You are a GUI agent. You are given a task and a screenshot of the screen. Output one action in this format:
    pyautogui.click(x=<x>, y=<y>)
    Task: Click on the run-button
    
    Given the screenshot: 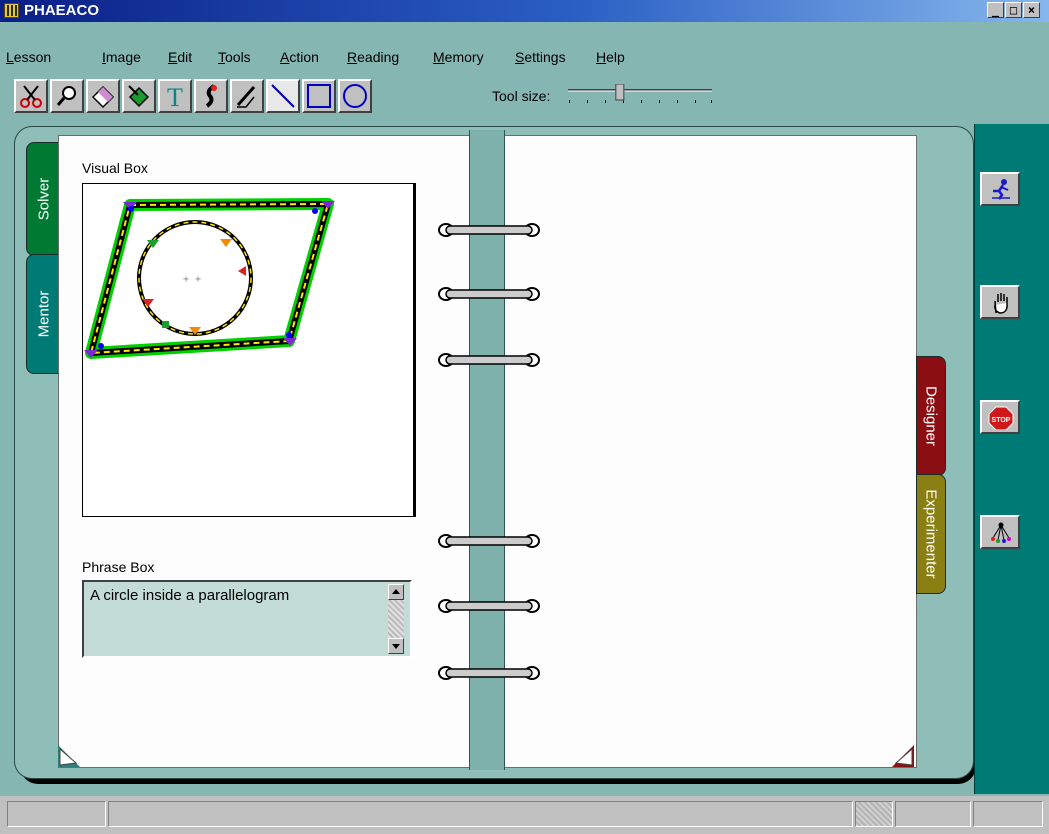 What is the action you would take?
    pyautogui.click(x=1000, y=189)
    